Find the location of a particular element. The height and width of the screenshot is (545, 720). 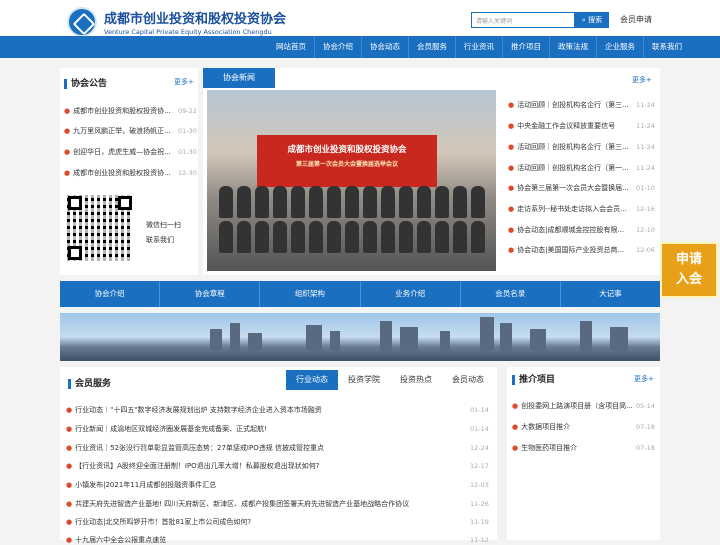

member-service-item: ● 行业新闻｜成渝地区双城经济圈发展基金完成备案、正式起航! is located at coordinates (262, 429).